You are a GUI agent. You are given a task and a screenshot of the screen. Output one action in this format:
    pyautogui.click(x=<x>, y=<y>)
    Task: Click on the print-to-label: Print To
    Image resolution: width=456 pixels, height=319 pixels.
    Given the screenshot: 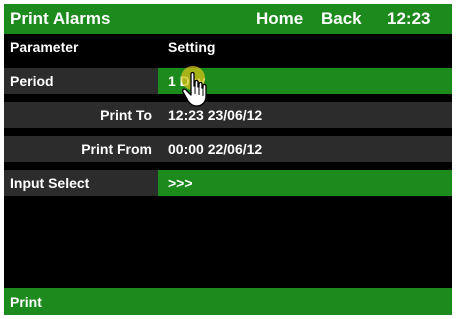 What is the action you would take?
    pyautogui.click(x=126, y=115)
    